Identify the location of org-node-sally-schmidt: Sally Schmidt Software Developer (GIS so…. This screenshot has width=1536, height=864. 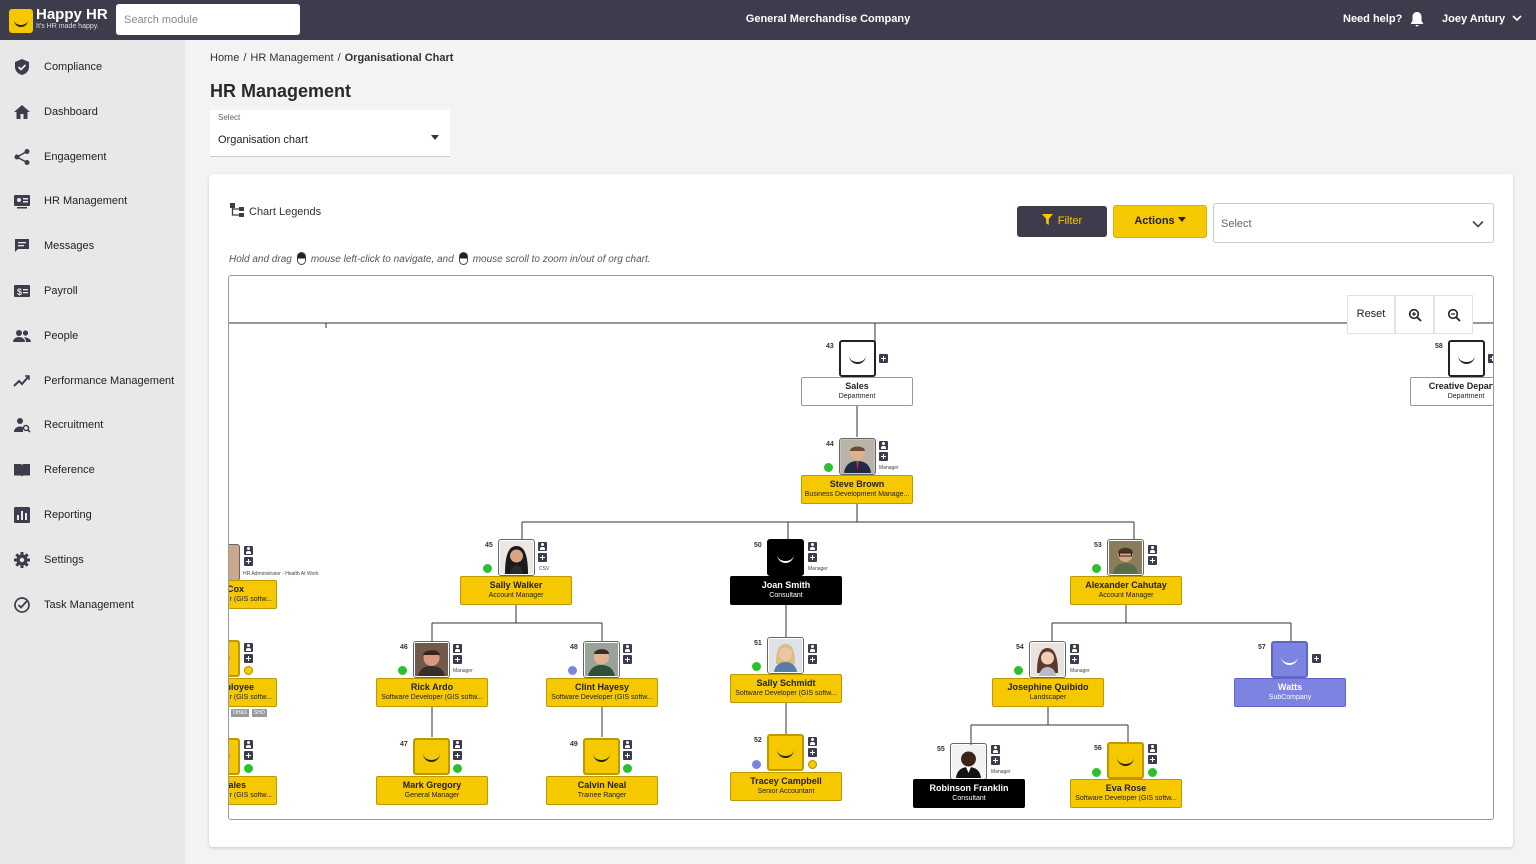
(786, 688).